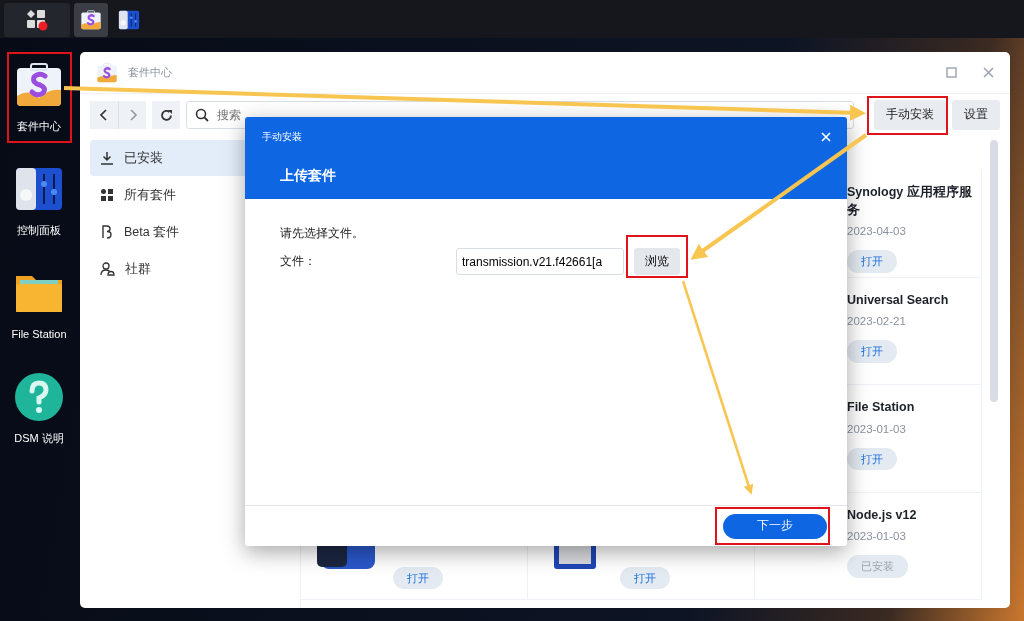 Image resolution: width=1024 pixels, height=621 pixels. What do you see at coordinates (876, 231) in the screenshot?
I see `package-date: 2023-04-03` at bounding box center [876, 231].